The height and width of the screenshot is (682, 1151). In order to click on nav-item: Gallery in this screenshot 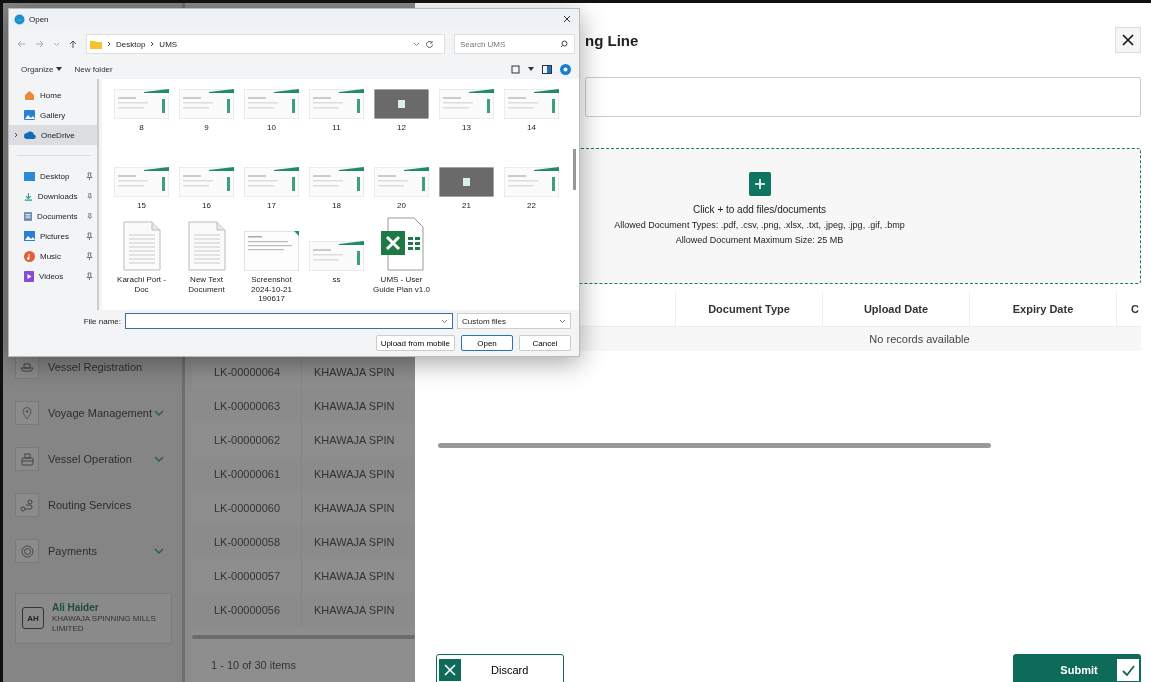, I will do `click(53, 115)`.